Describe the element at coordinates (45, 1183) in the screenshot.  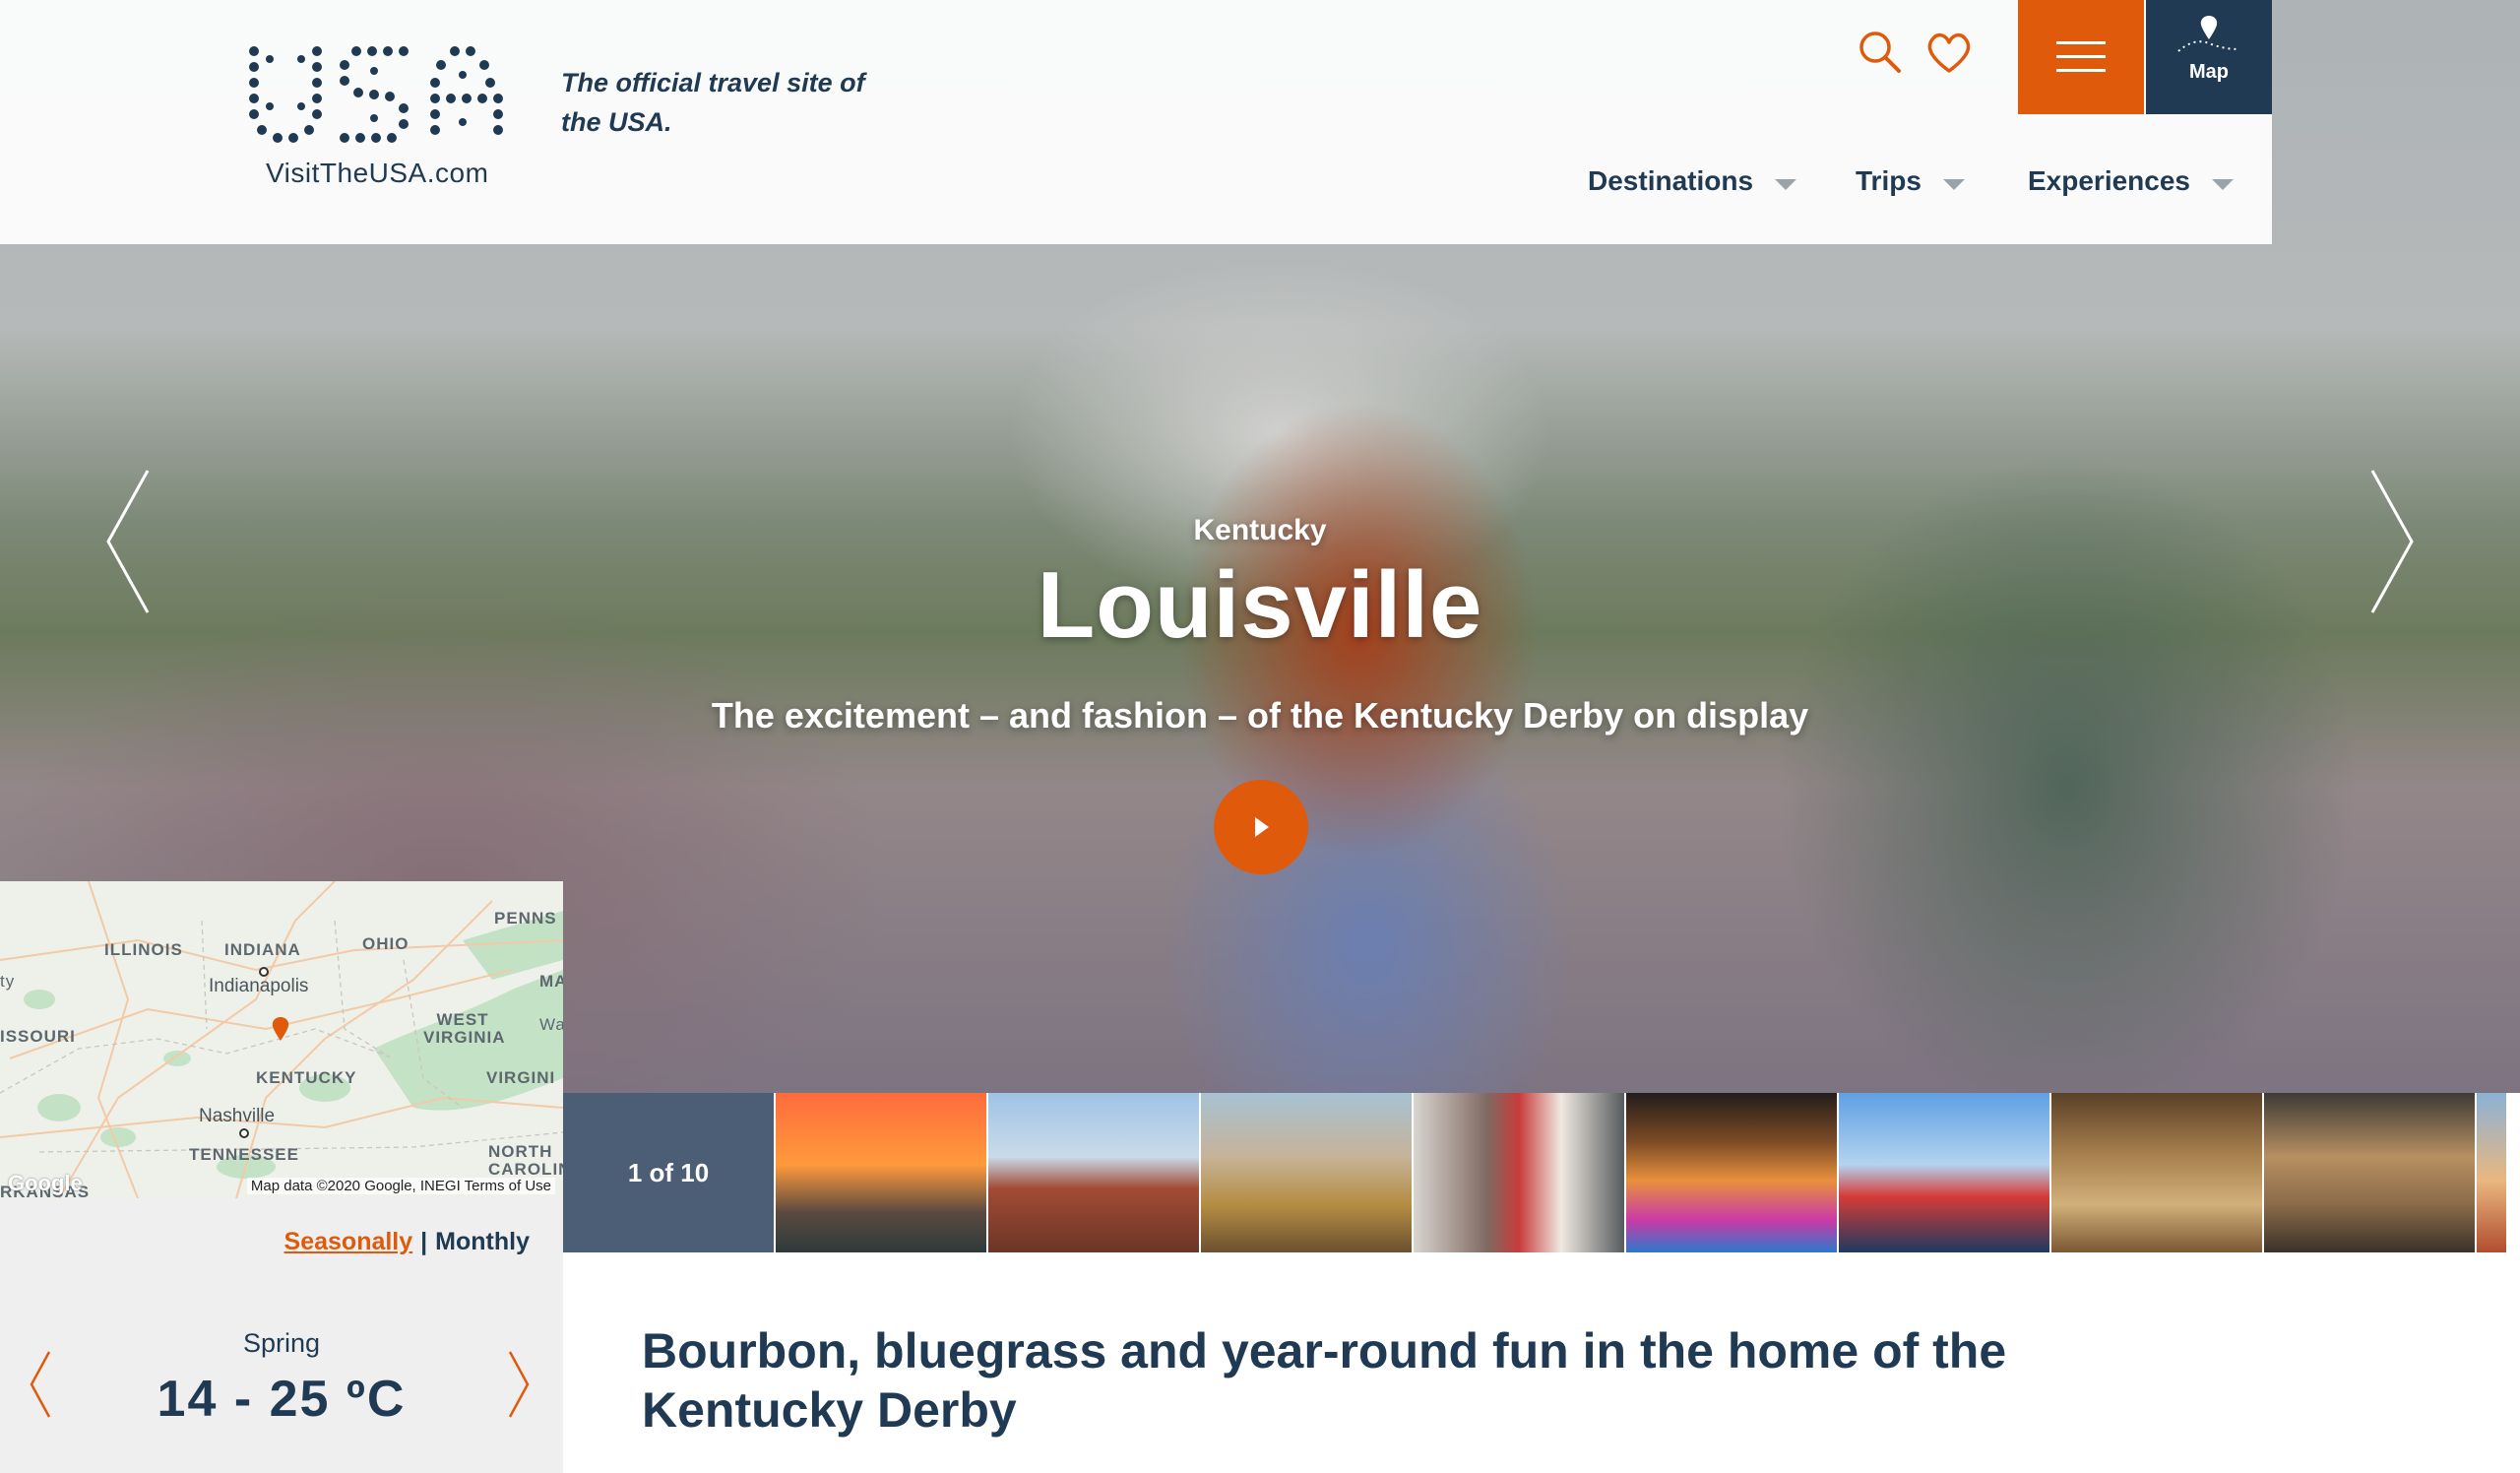
I see `google-logo: Google` at that location.